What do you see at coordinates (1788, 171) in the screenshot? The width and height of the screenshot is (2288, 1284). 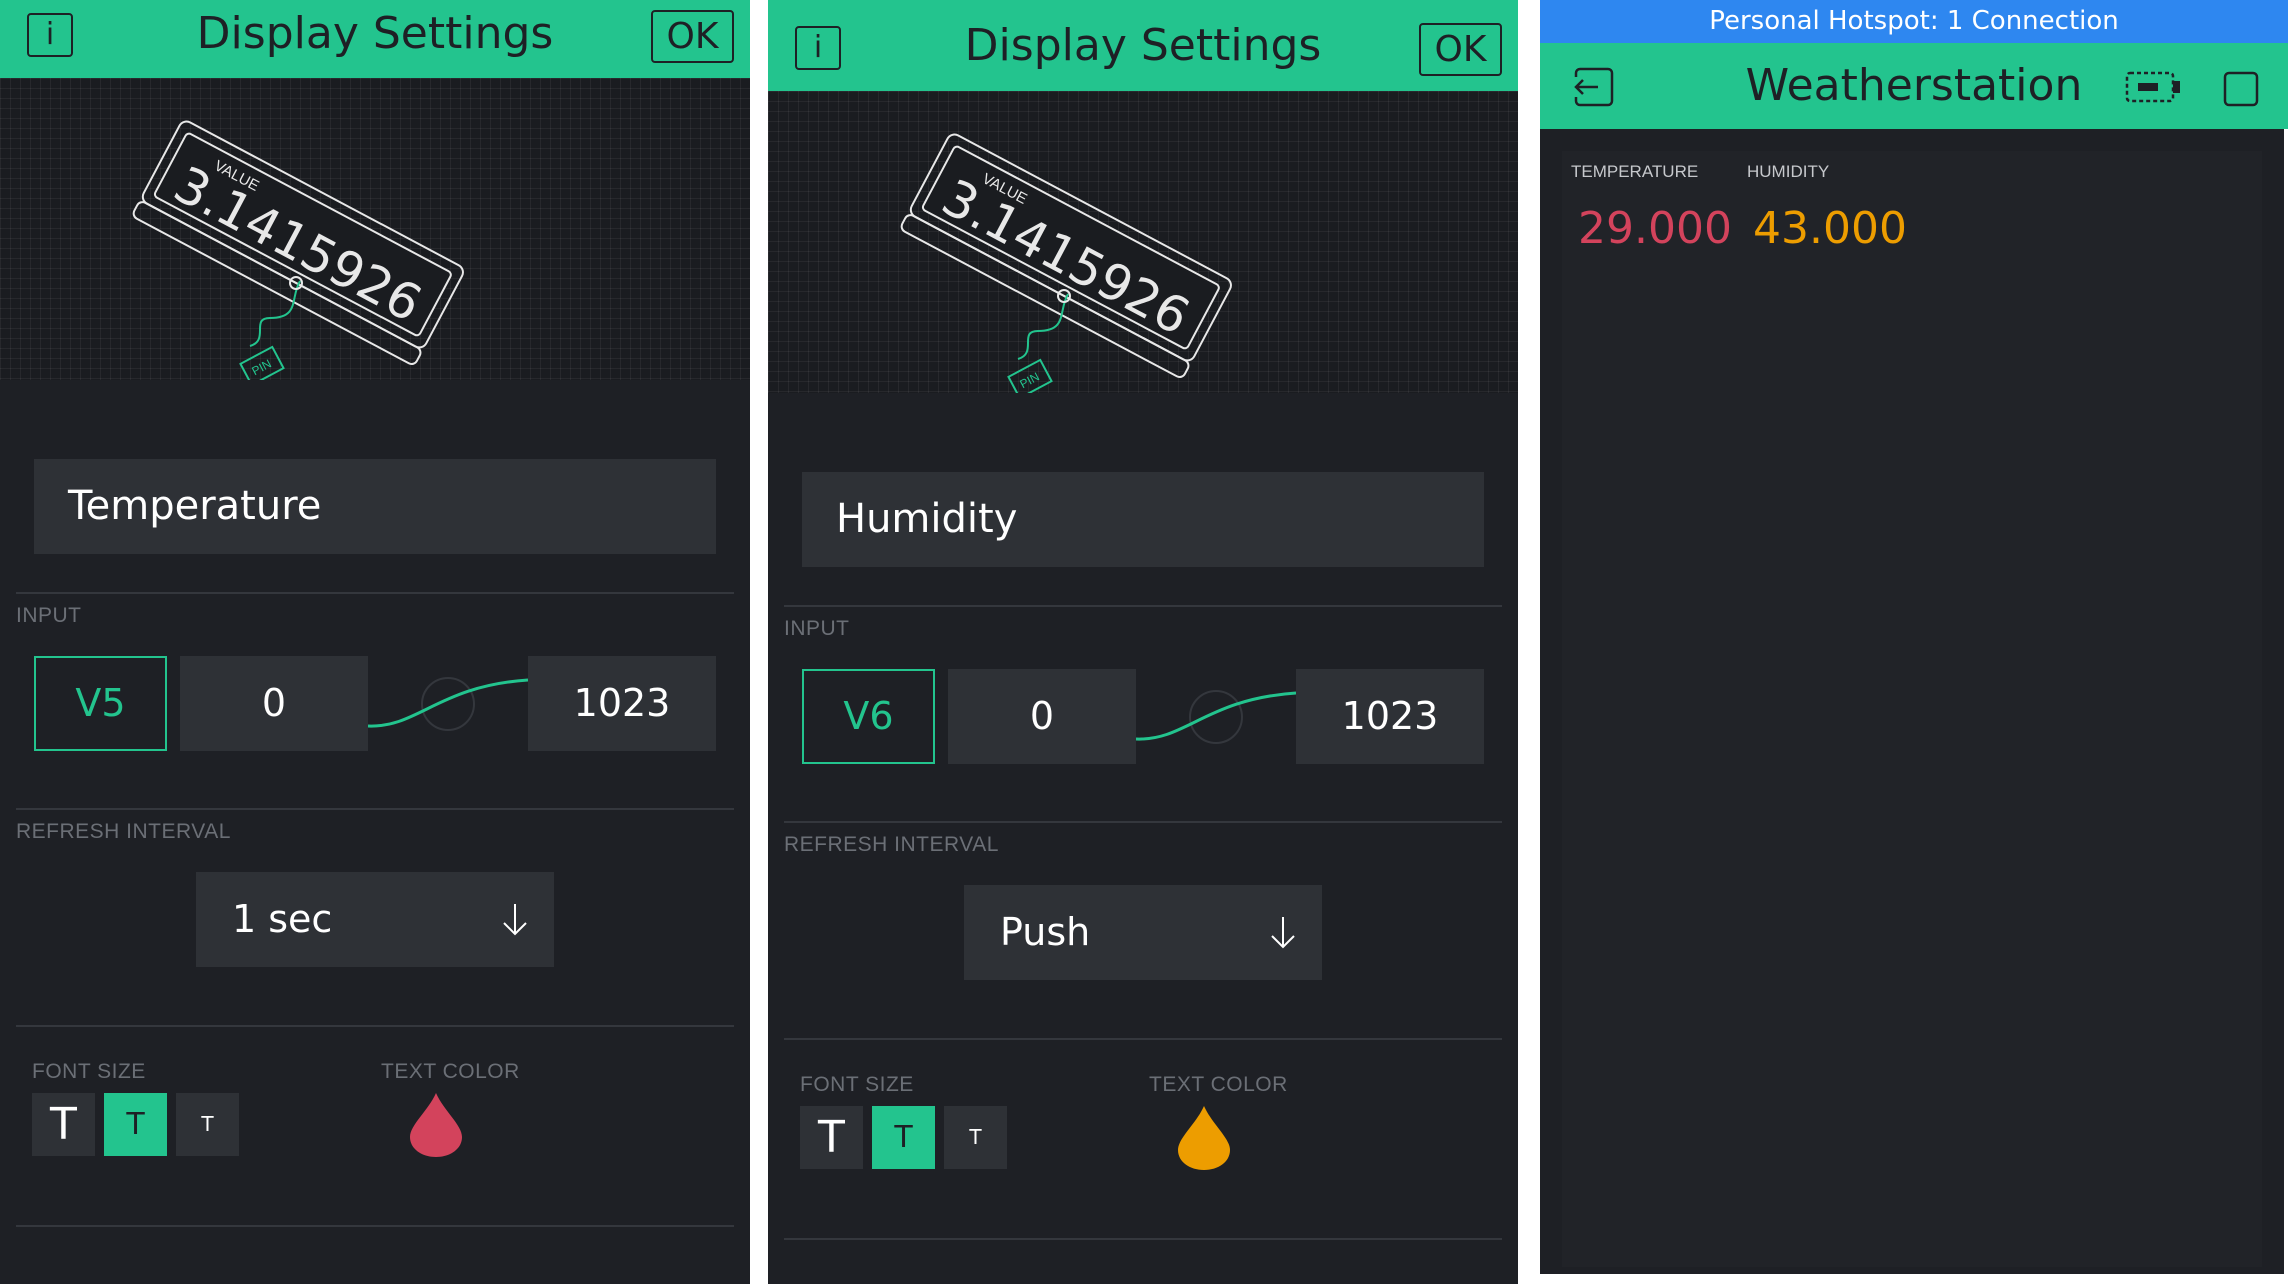 I see `humidity-widget-label: HUMIDITY` at bounding box center [1788, 171].